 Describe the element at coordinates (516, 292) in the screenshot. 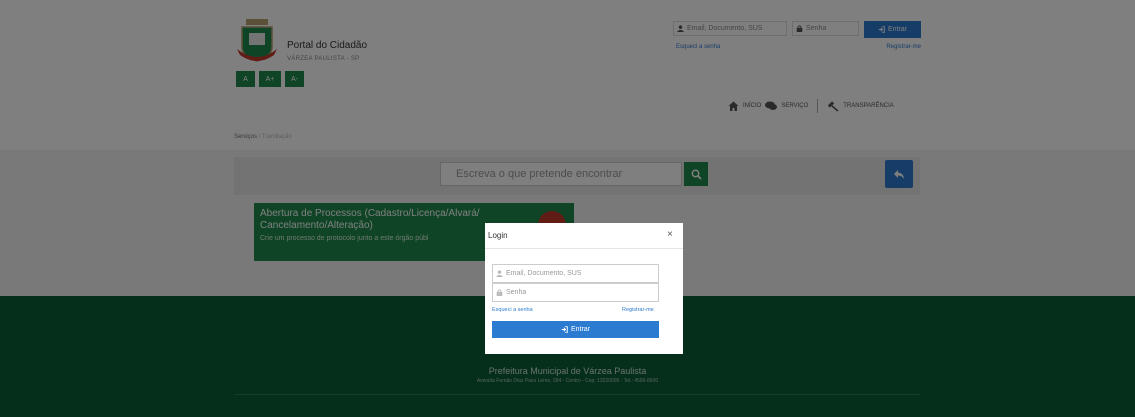

I see `login-password-placeholder: Senha` at that location.